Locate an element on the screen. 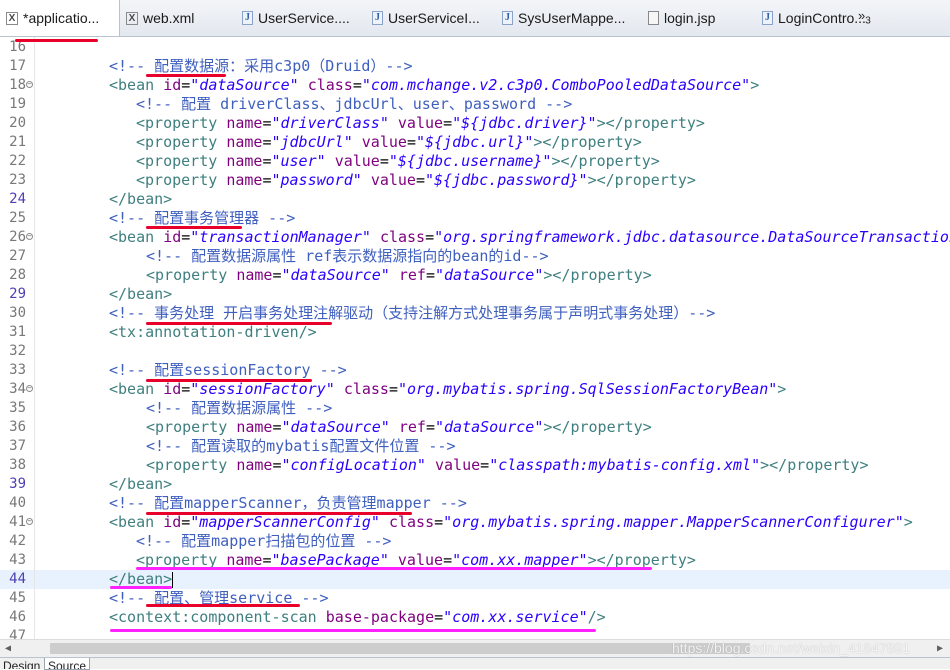 The width and height of the screenshot is (950, 670). code-token: <!-- 配置数据源属性 ref表示数据源指向的bean的id--> is located at coordinates (347, 256).